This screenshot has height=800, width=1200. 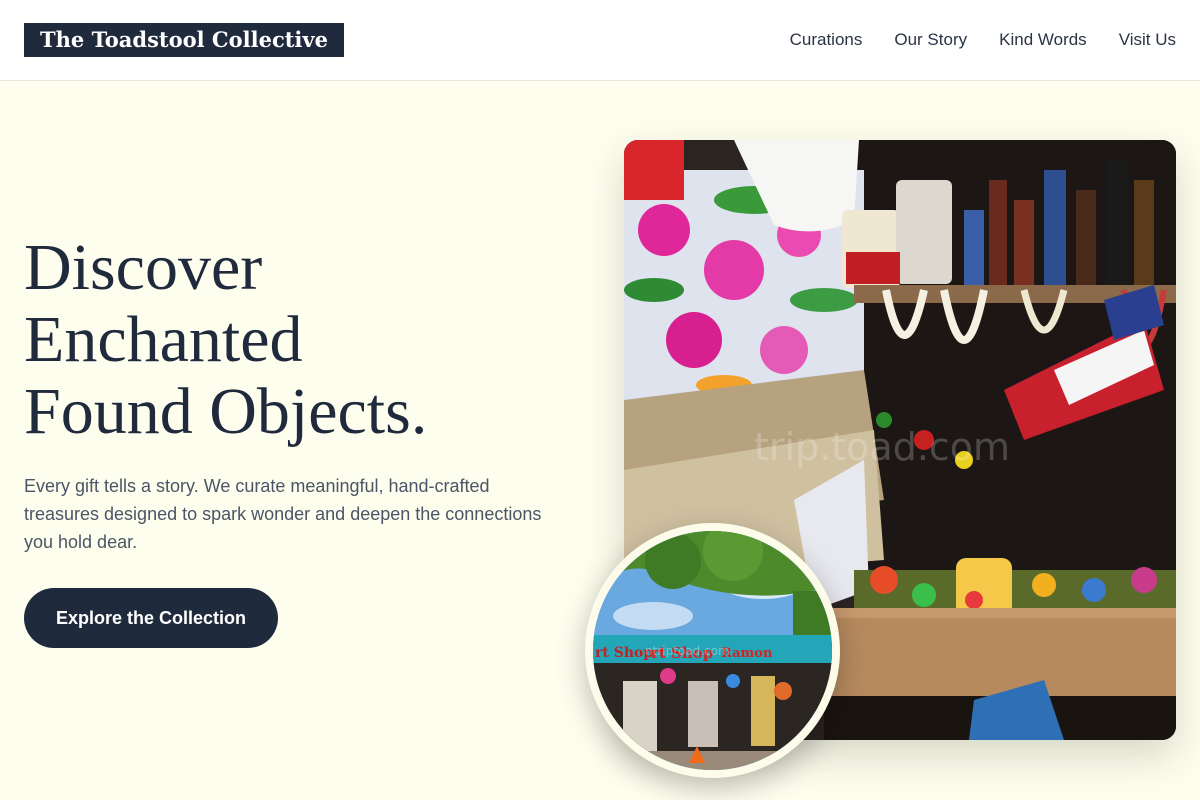 I want to click on gift-shop-storefront-photo: rt Shop rt Shop Ramon ntriptoad.com, so click(x=712, y=650).